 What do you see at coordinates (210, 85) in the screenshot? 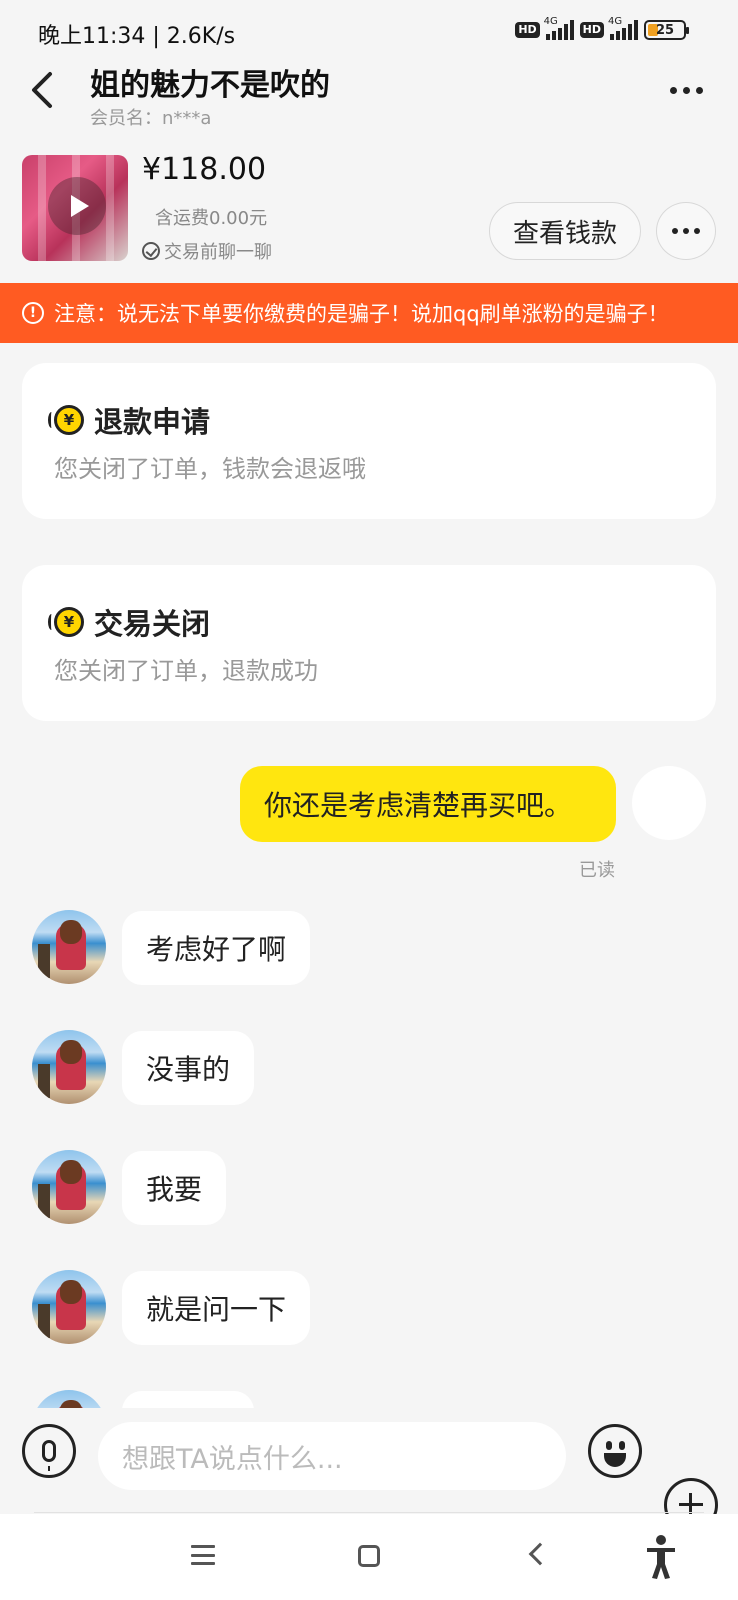
I see `chat-title: 姐的魅力不是吹的` at bounding box center [210, 85].